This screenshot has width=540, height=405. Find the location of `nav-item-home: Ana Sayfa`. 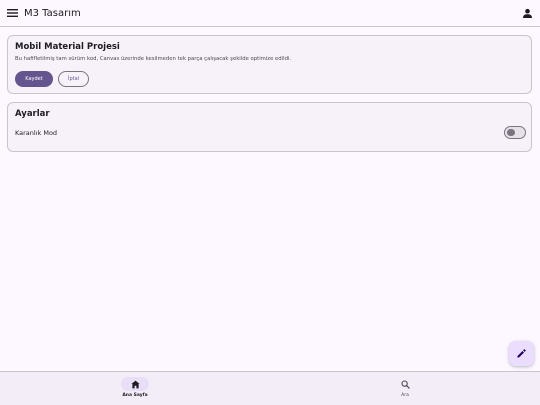

nav-item-home: Ana Sayfa is located at coordinates (135, 388).